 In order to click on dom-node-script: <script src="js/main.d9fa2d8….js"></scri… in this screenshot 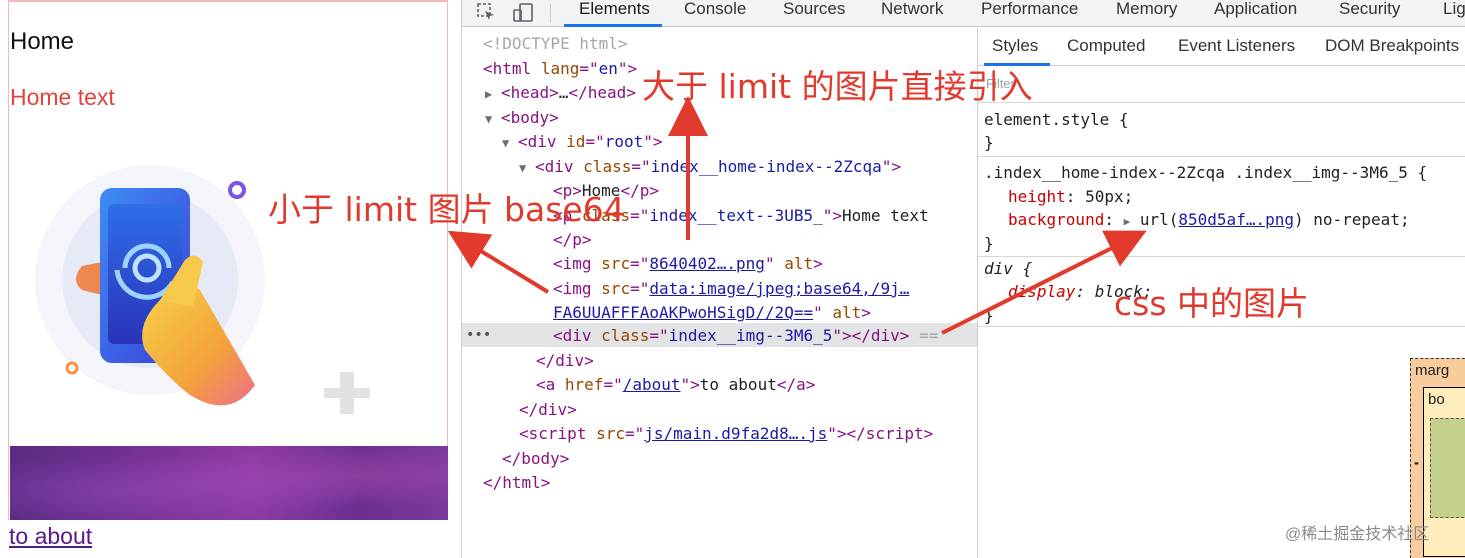, I will do `click(726, 434)`.